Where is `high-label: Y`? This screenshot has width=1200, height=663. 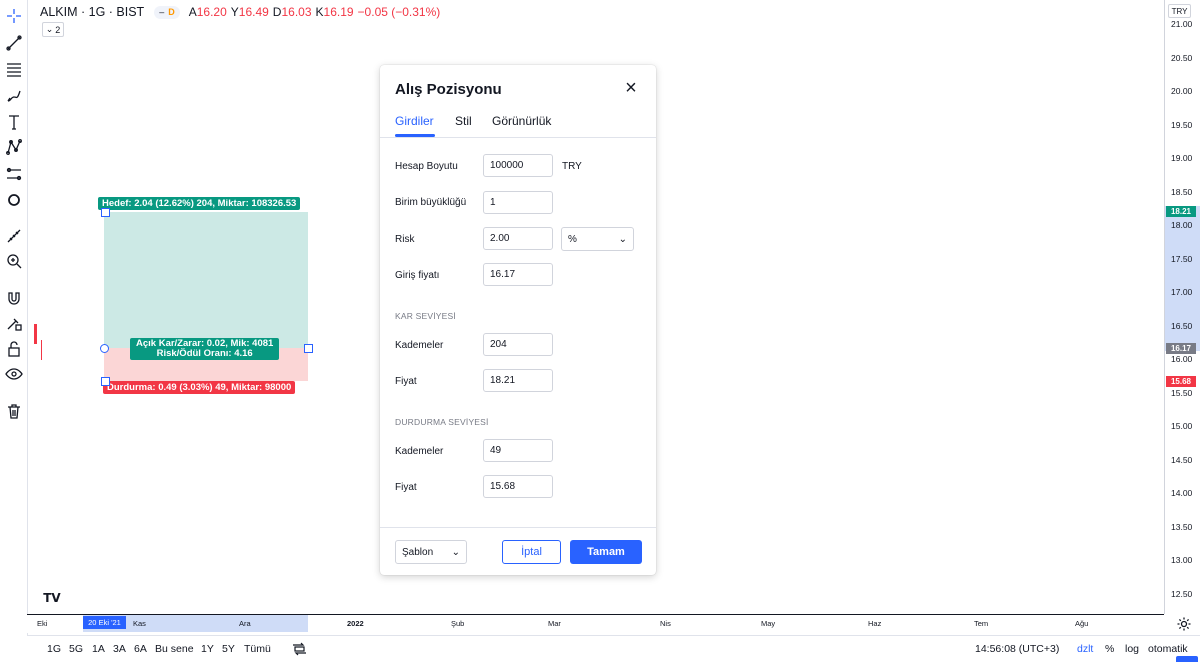 high-label: Y is located at coordinates (234, 12).